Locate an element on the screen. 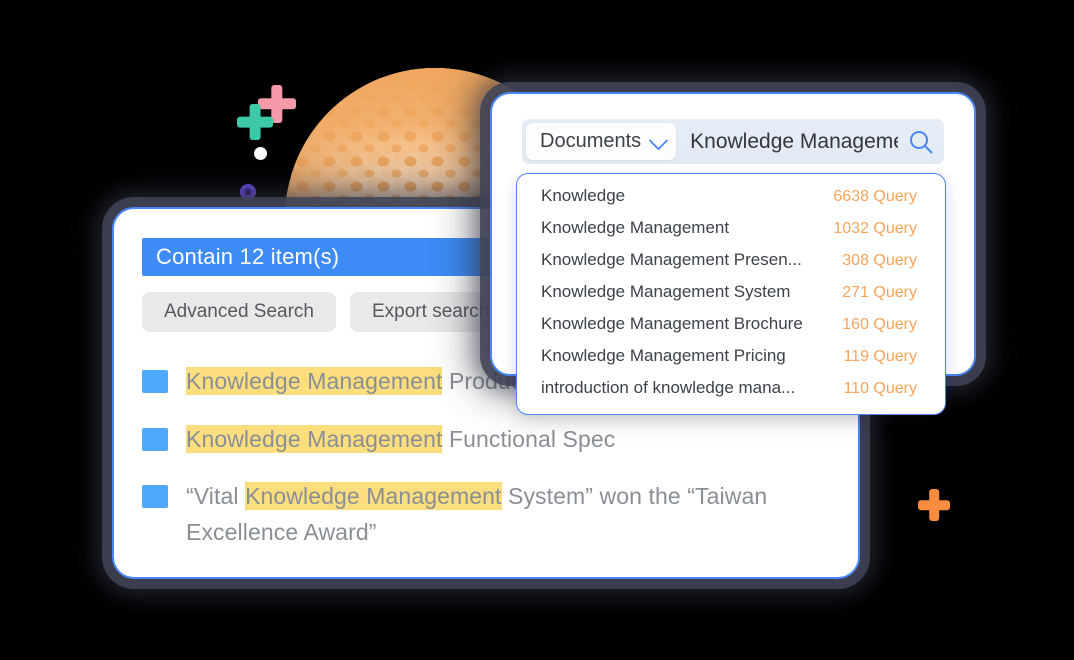 This screenshot has height=660, width=1074. suggestion-count: 119 Query is located at coordinates (880, 356).